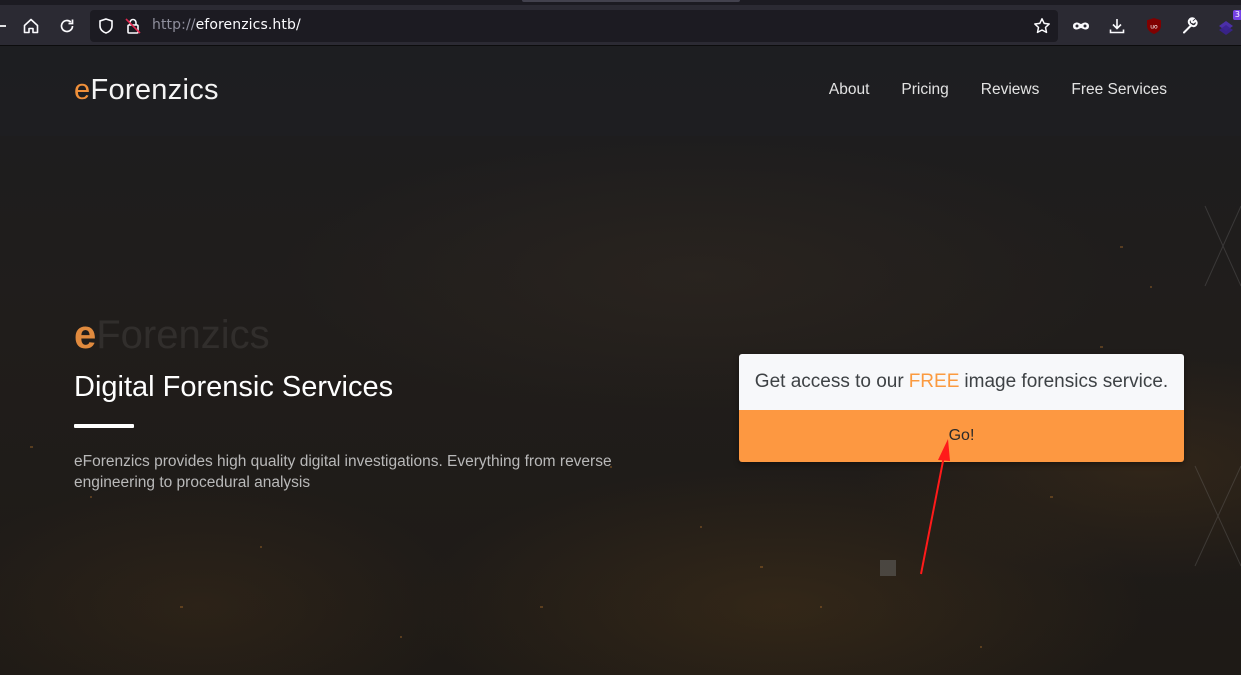 Image resolution: width=1241 pixels, height=675 pixels. I want to click on downloads-button, so click(1117, 26).